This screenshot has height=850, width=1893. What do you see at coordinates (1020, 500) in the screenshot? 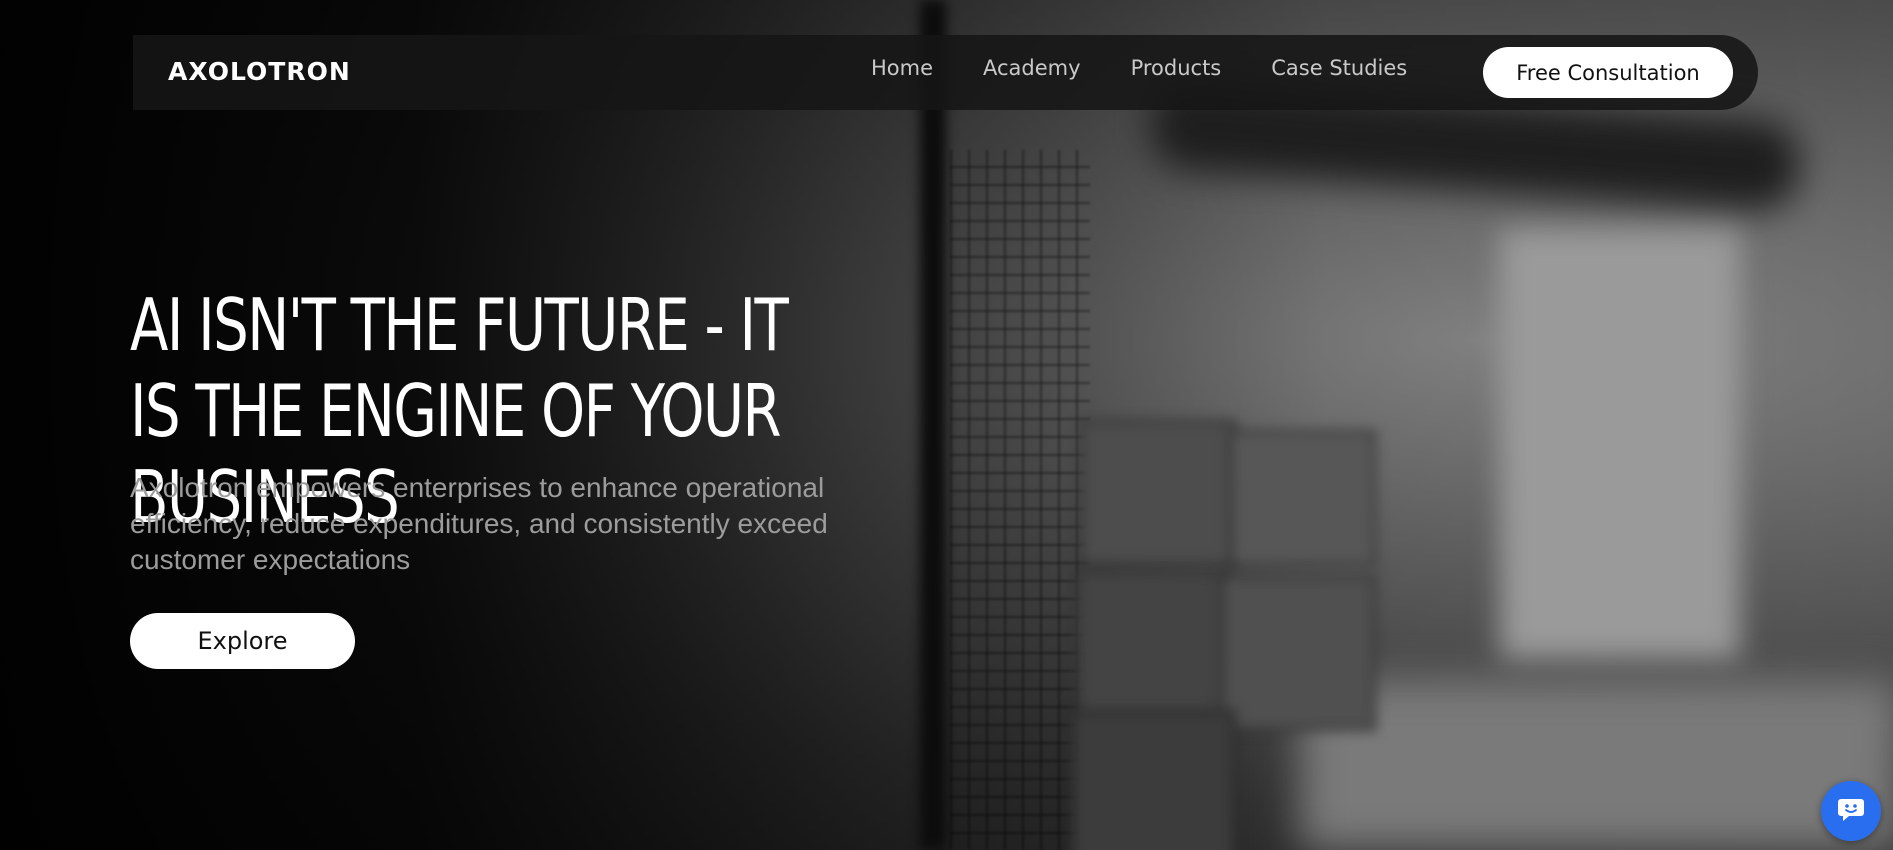
I see `background-mesh` at bounding box center [1020, 500].